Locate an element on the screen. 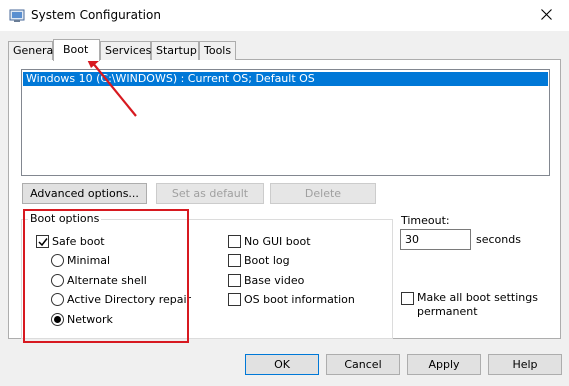  base-video-label: Base video is located at coordinates (274, 280).